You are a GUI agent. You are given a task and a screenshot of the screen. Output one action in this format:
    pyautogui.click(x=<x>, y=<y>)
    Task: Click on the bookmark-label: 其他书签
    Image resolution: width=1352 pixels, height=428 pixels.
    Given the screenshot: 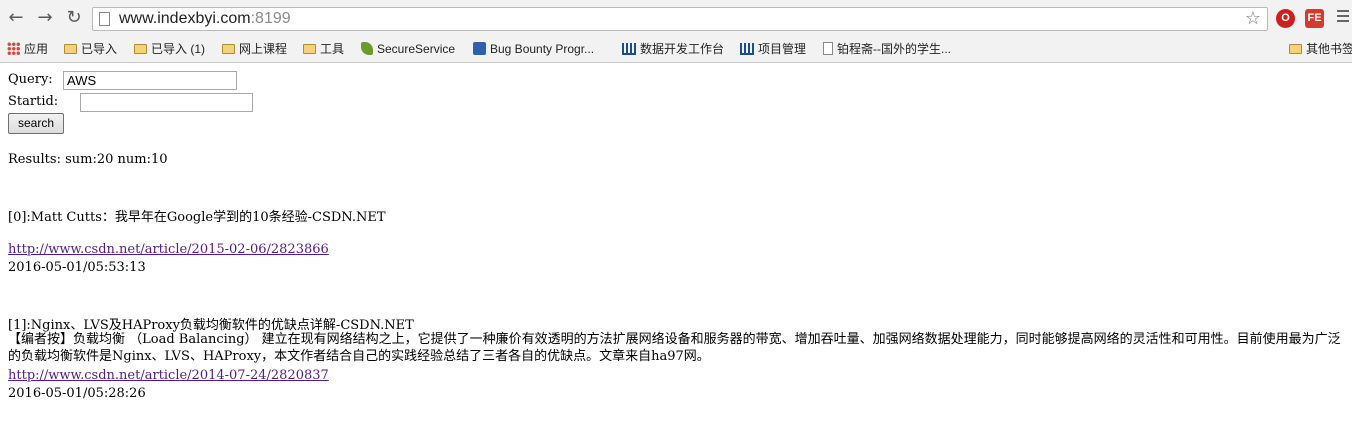 What is the action you would take?
    pyautogui.click(x=1329, y=49)
    